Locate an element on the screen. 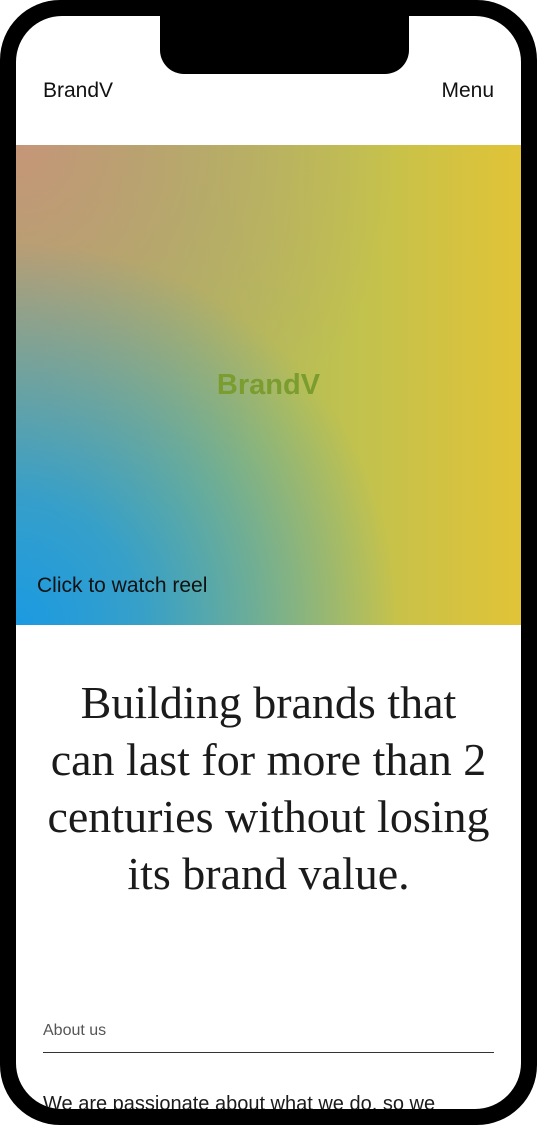 The width and height of the screenshot is (537, 1125). header: BrandV Menu is located at coordinates (268, 91).